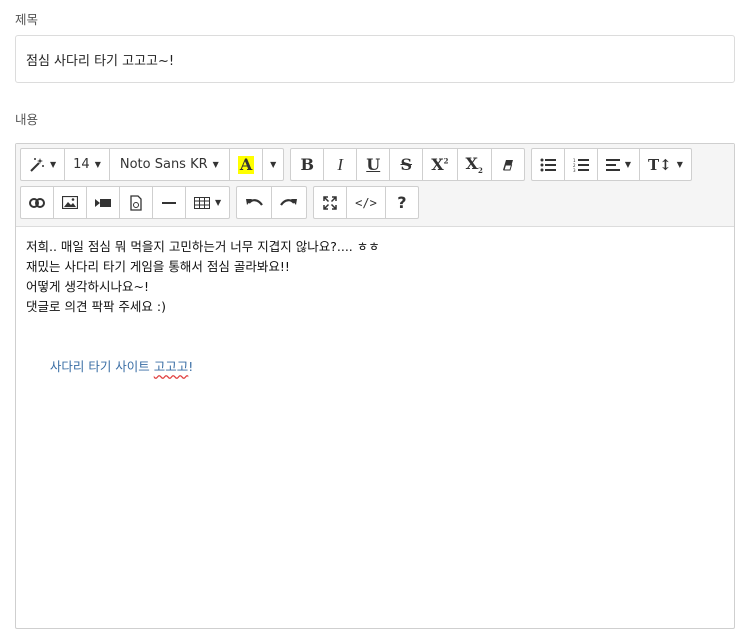 The image size is (750, 640). I want to click on align-dropdown: ▼, so click(618, 164).